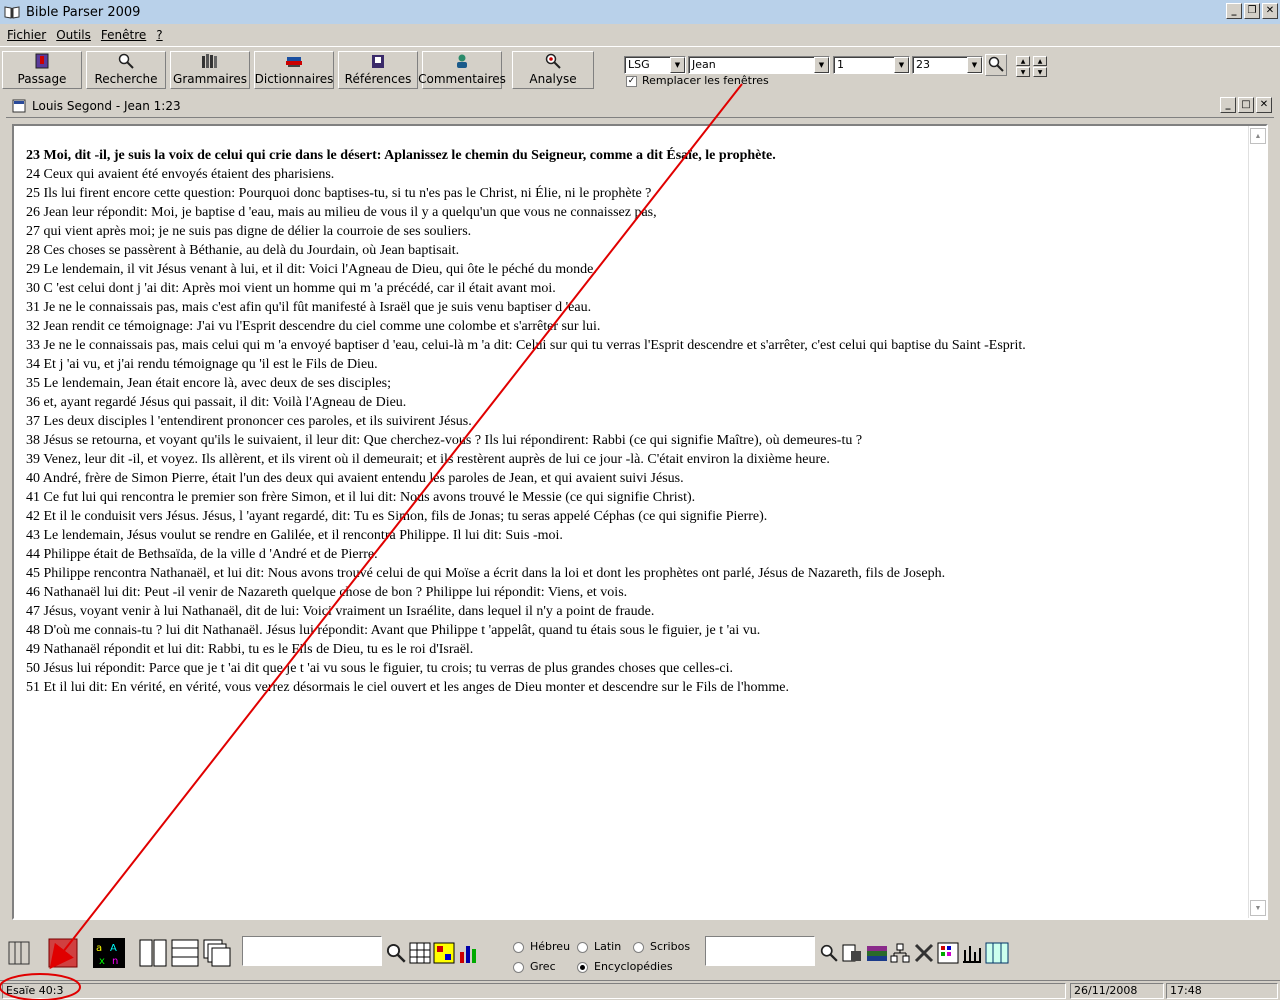 The width and height of the screenshot is (1280, 1000). What do you see at coordinates (83, 12) in the screenshot?
I see `window-title: Bible Parser 2009` at bounding box center [83, 12].